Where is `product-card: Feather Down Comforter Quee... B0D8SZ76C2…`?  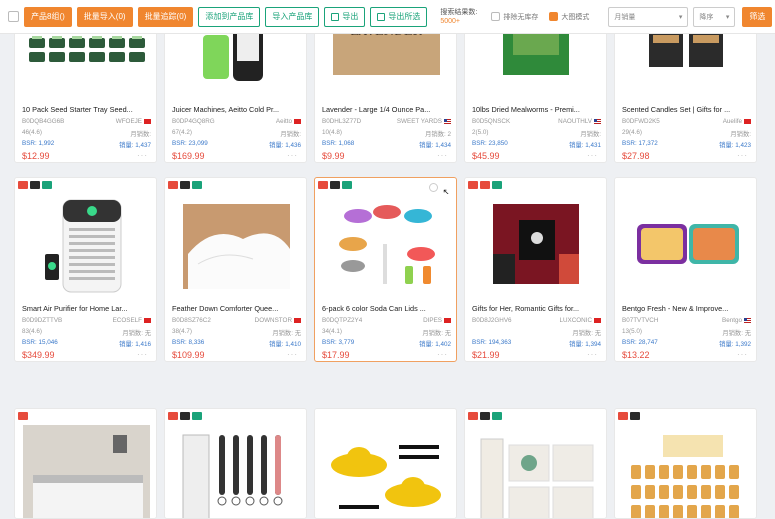
product-card: Feather Down Comforter Quee... B0D8SZ76C2… is located at coordinates (235, 269).